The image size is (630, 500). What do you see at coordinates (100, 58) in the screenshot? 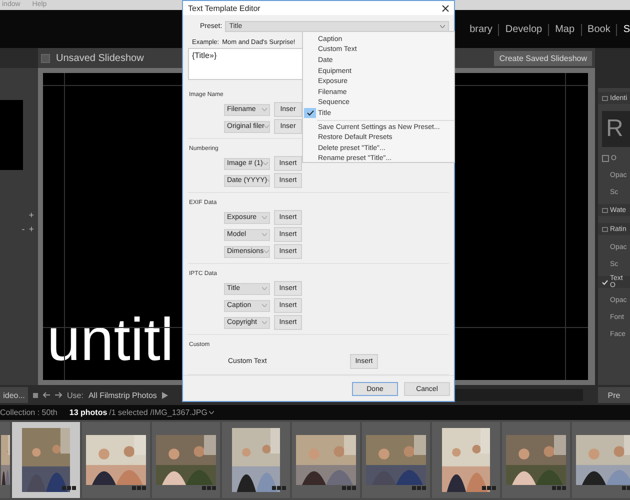
I see `slideshow-title: Unsaved Slideshow` at bounding box center [100, 58].